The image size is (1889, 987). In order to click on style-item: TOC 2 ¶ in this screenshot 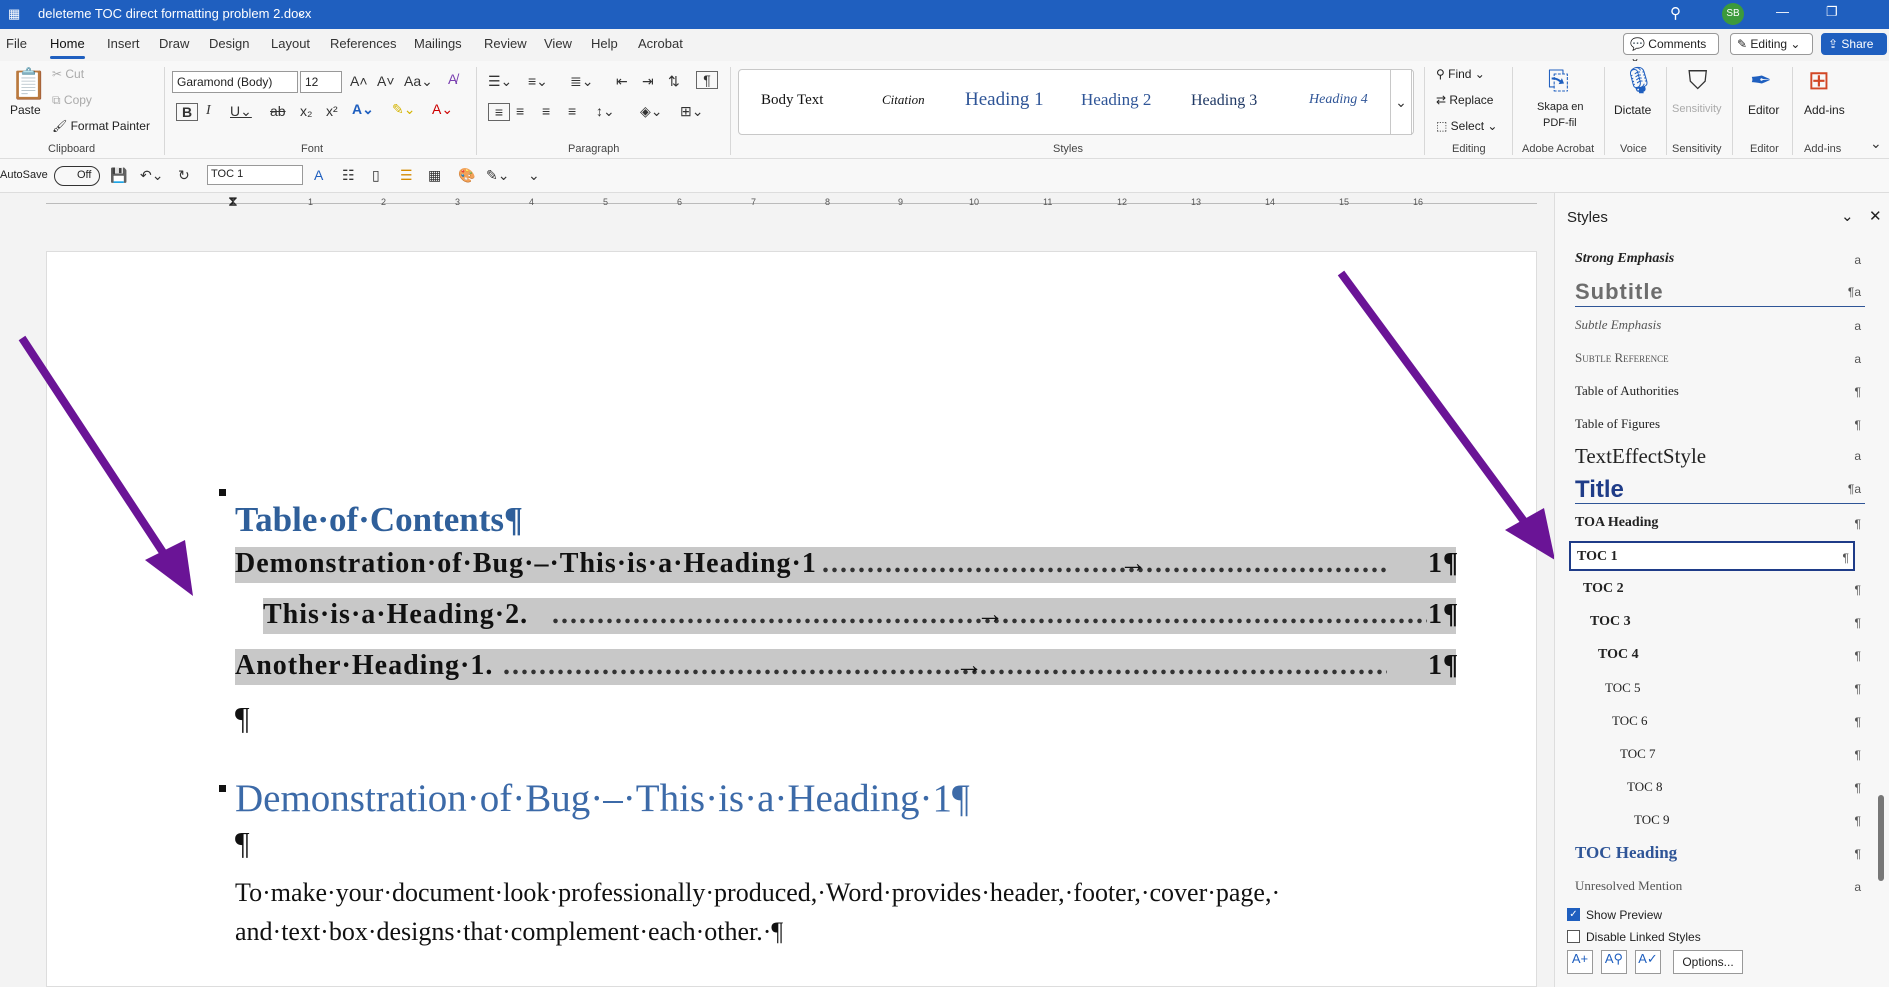, I will do `click(1720, 590)`.